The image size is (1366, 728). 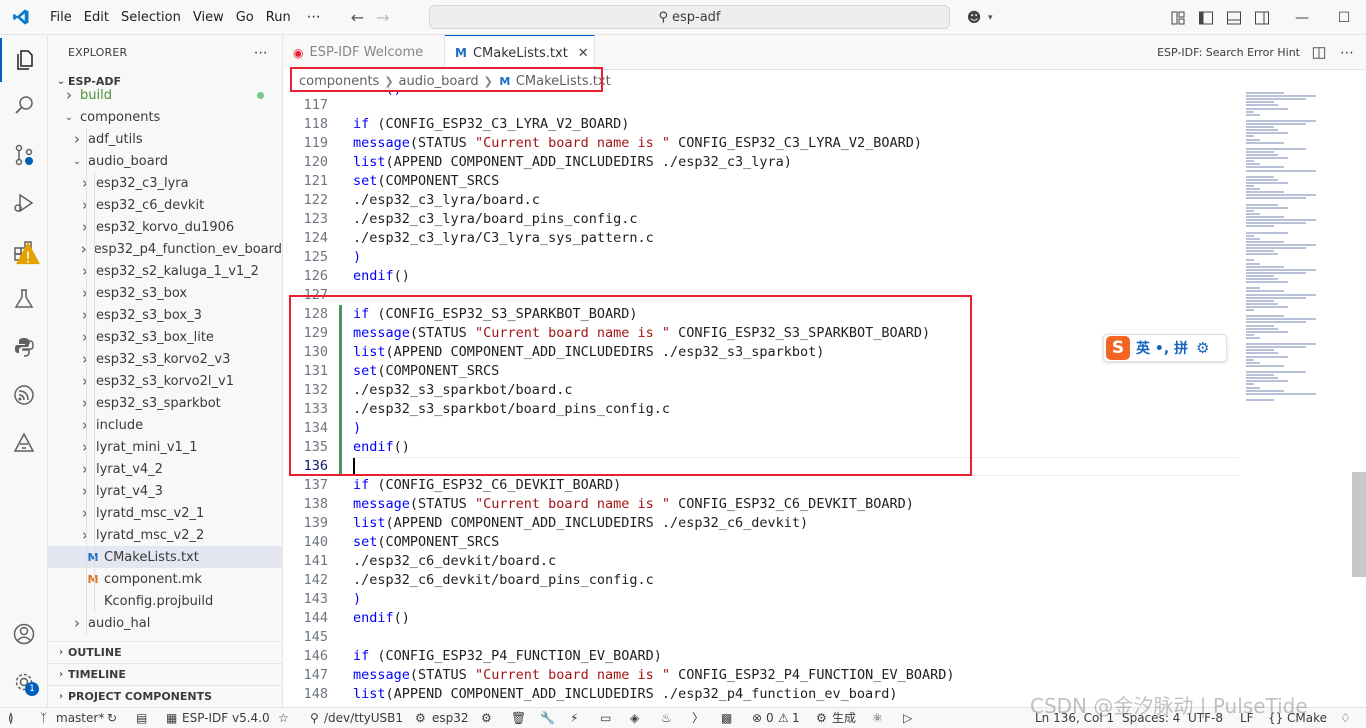 I want to click on tree-item: › adf_utils, so click(x=165, y=139).